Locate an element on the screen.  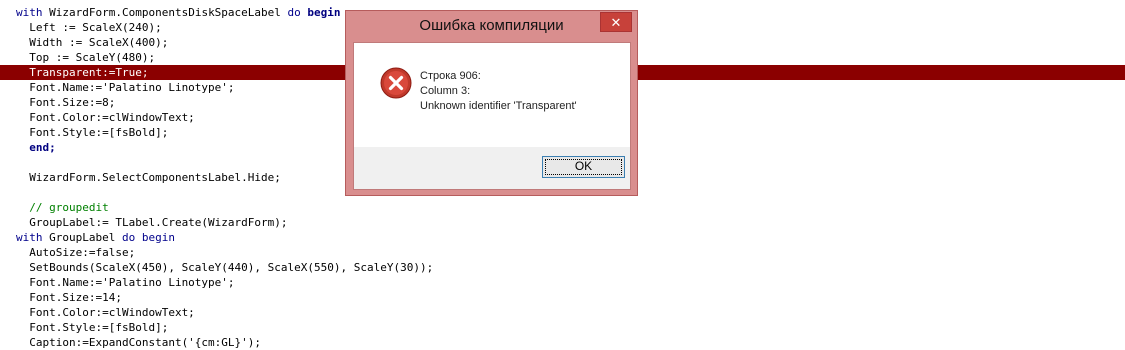
code-text: WizardForm.ComponentsDiskSpaceLabel is located at coordinates (165, 12).